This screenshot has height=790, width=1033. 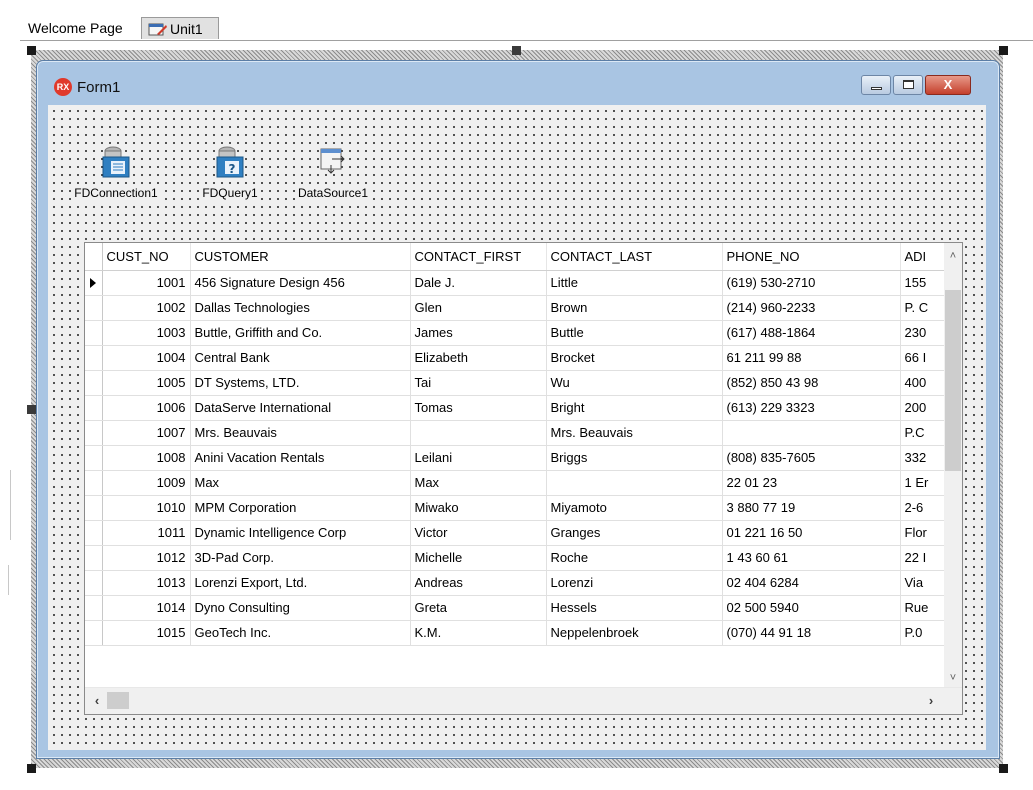 I want to click on horizontal-scroll-thumb, so click(x=118, y=700).